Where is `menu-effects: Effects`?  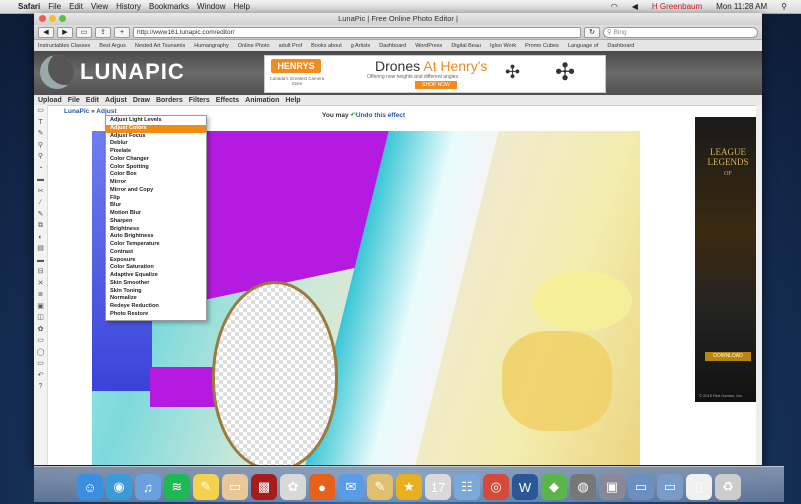 menu-effects: Effects is located at coordinates (227, 100).